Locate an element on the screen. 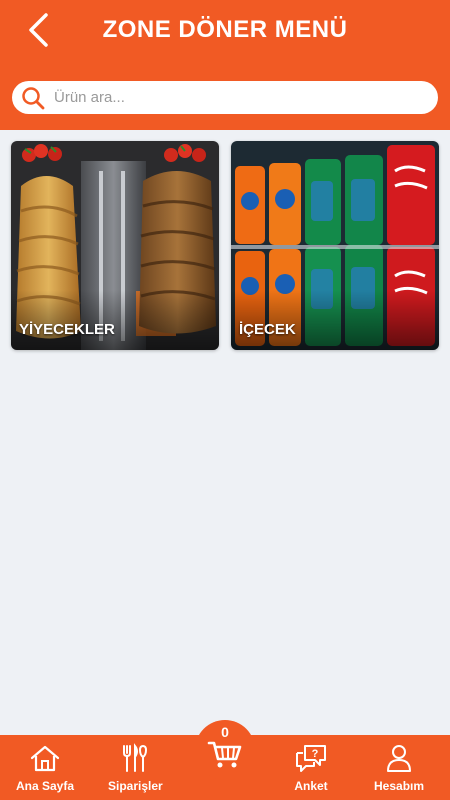  nav-label: Siparişler is located at coordinates (135, 786).